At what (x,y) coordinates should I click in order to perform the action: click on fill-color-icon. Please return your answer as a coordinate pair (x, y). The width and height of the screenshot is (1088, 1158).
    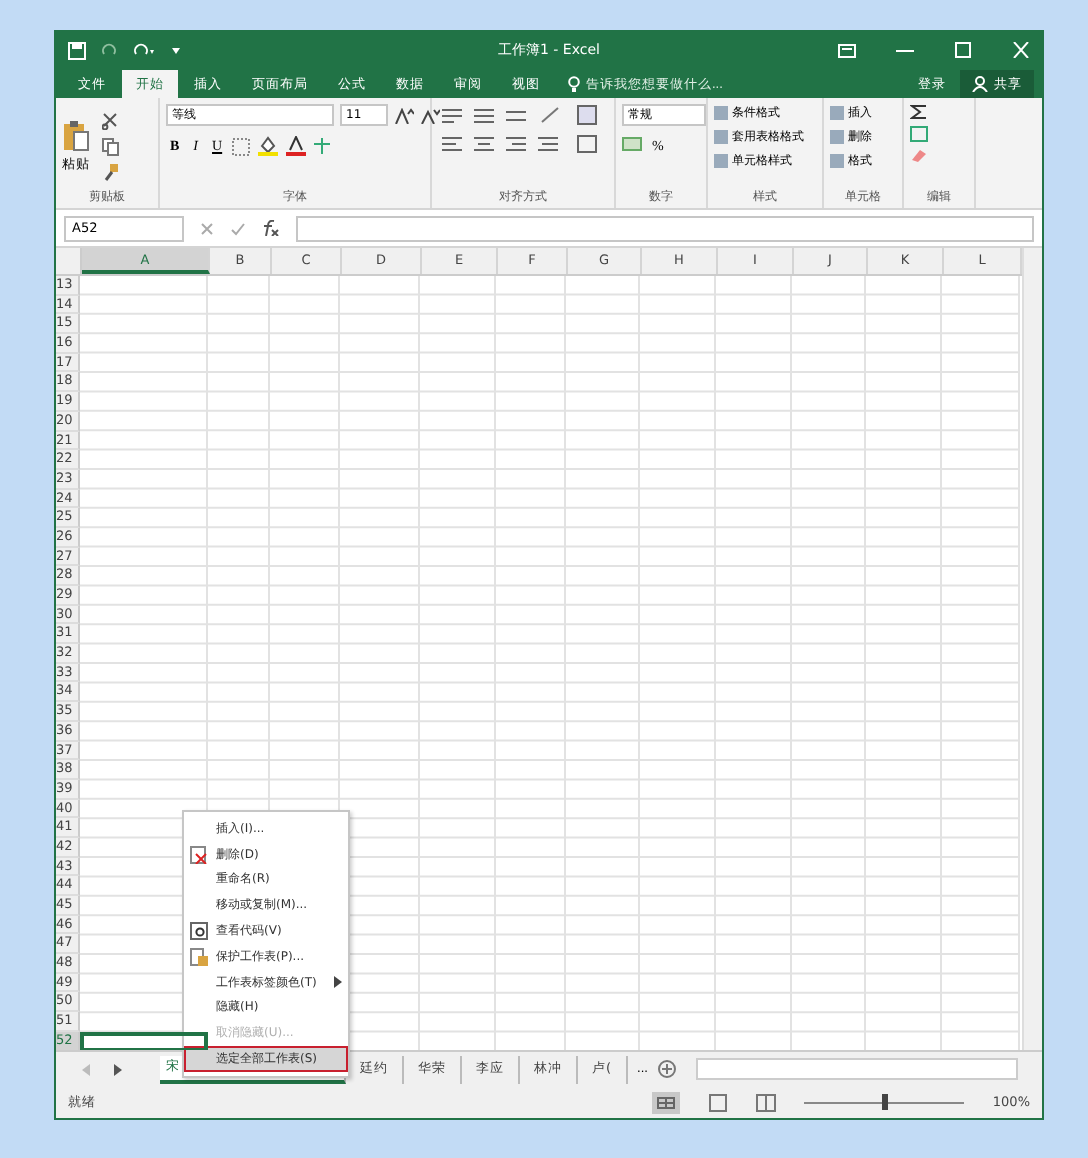
    Looking at the image, I should click on (269, 146).